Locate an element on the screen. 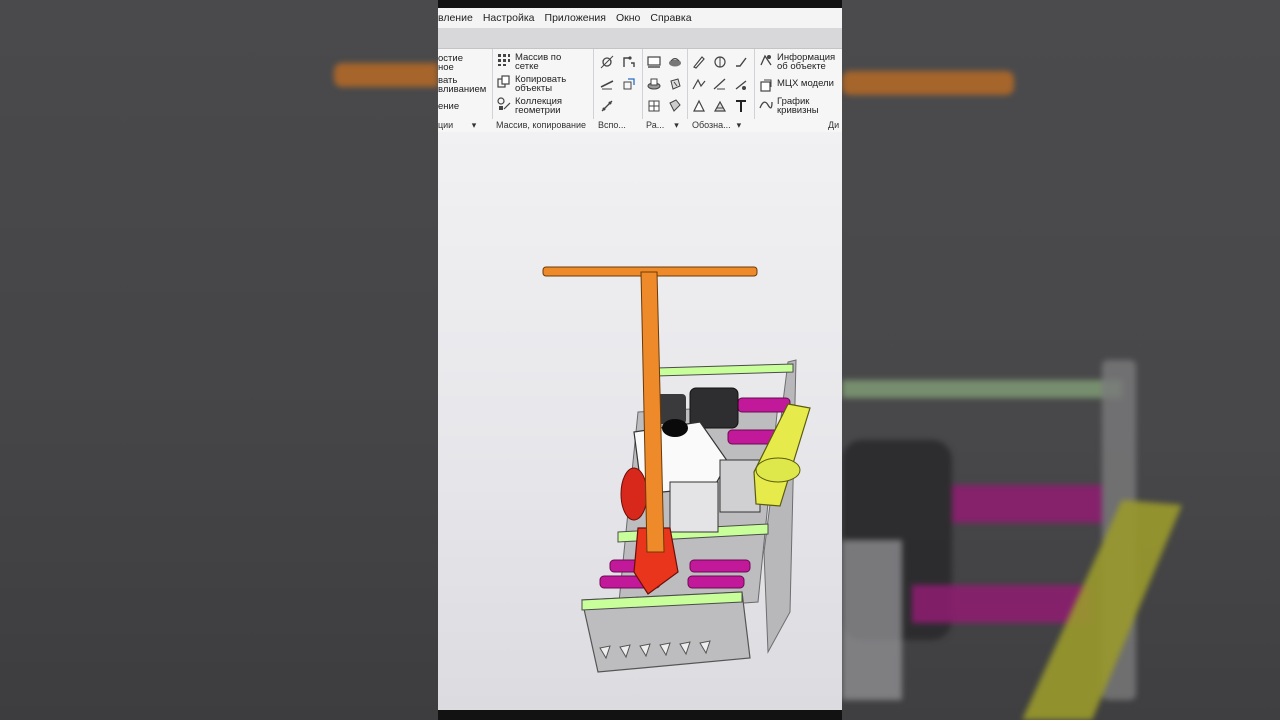 The height and width of the screenshot is (720, 1280). window-bottom-edge is located at coordinates (640, 715).